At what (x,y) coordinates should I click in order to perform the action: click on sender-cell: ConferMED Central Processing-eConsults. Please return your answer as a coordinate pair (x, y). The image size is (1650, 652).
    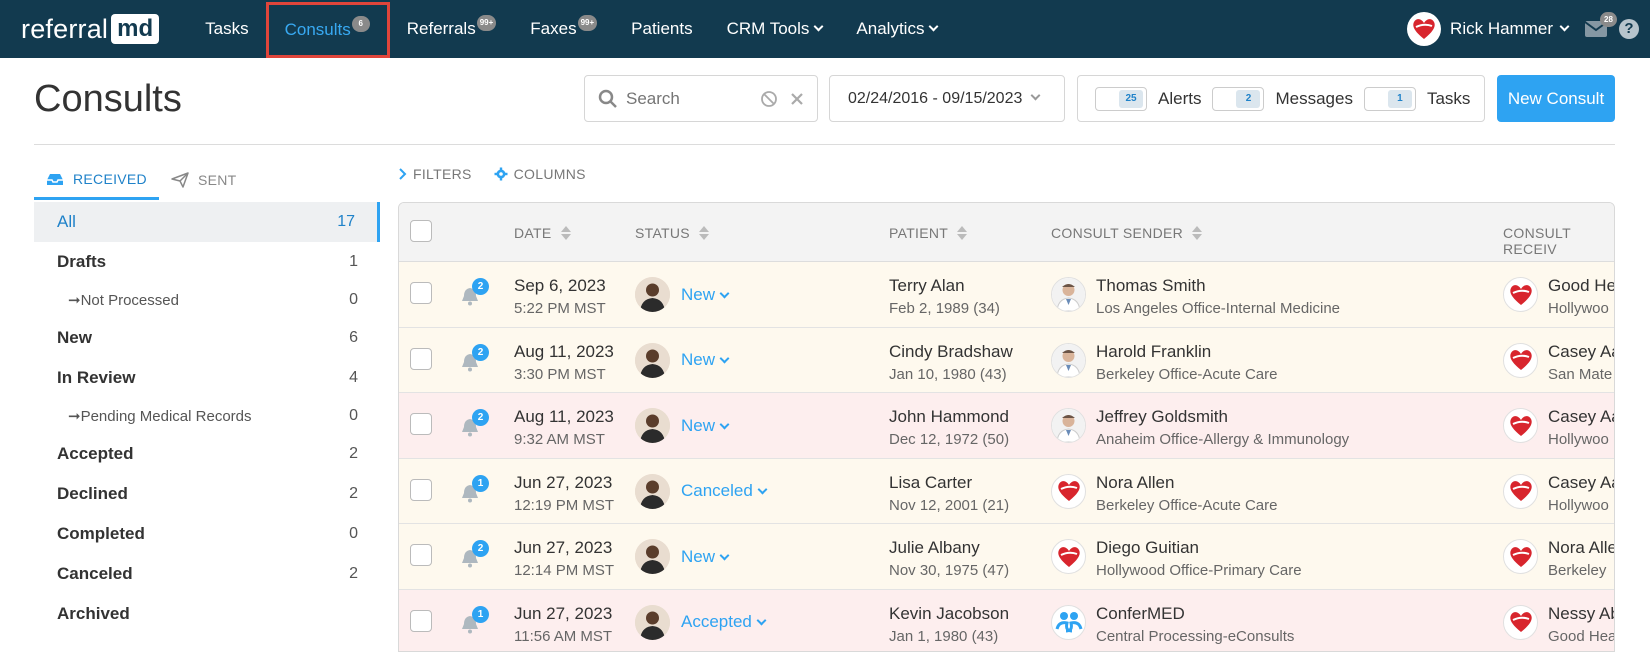
    Looking at the image, I should click on (1172, 625).